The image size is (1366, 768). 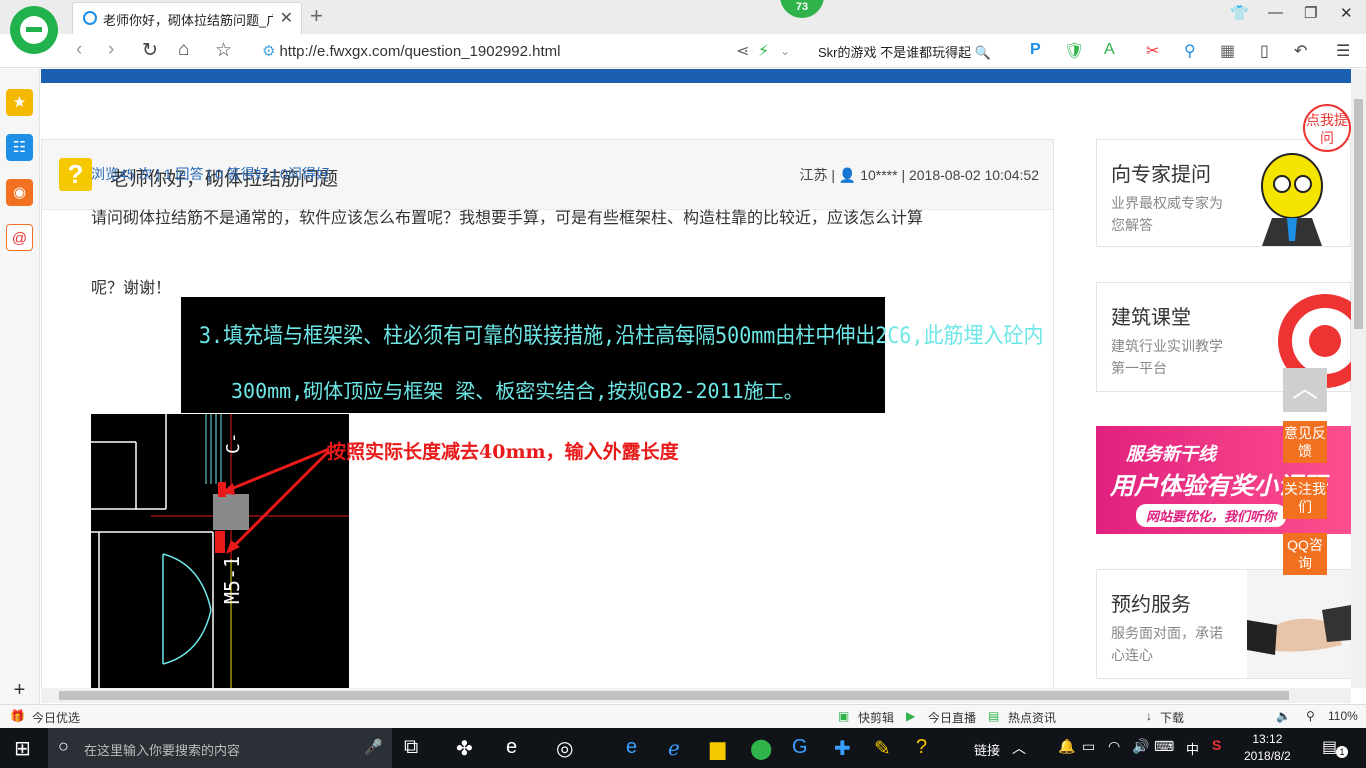 What do you see at coordinates (1167, 644) in the screenshot?
I see `booking-subtitle: 服务面对面，承诺心连心` at bounding box center [1167, 644].